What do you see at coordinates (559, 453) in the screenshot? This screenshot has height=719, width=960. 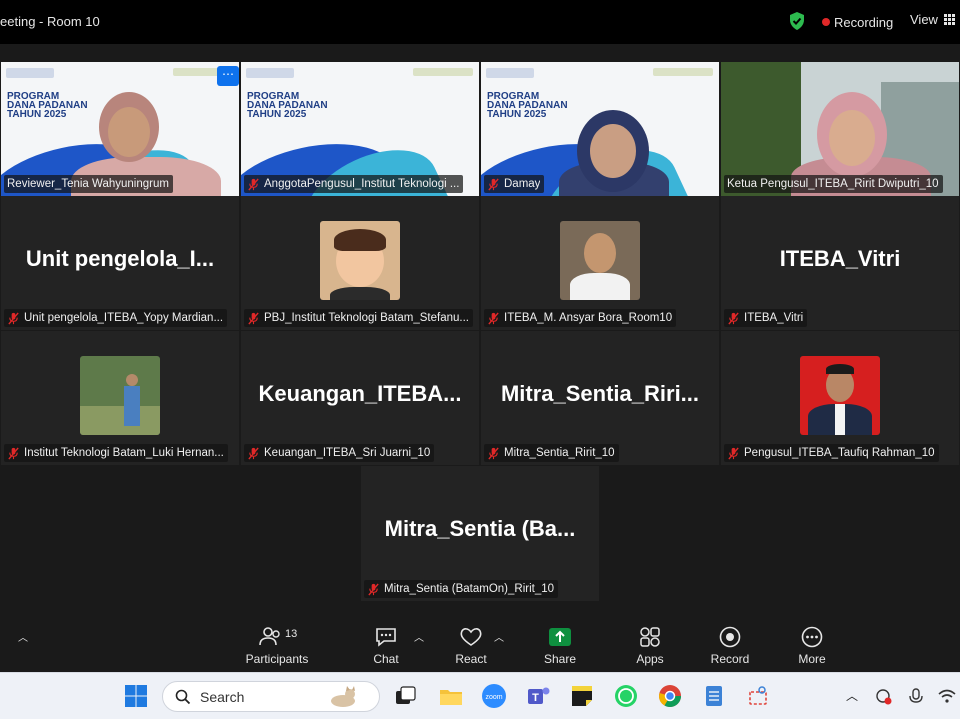 I see `participant-name: Mitra_Sentia_Ririt_10` at bounding box center [559, 453].